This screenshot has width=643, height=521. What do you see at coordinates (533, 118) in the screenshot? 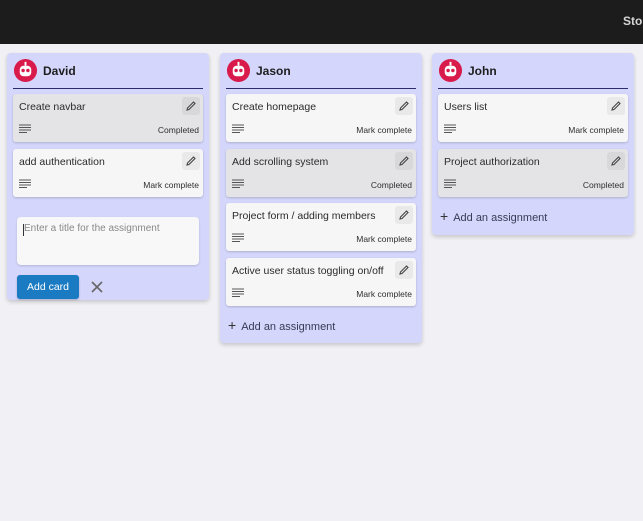
I see `task-card: Users list Mark complete` at bounding box center [533, 118].